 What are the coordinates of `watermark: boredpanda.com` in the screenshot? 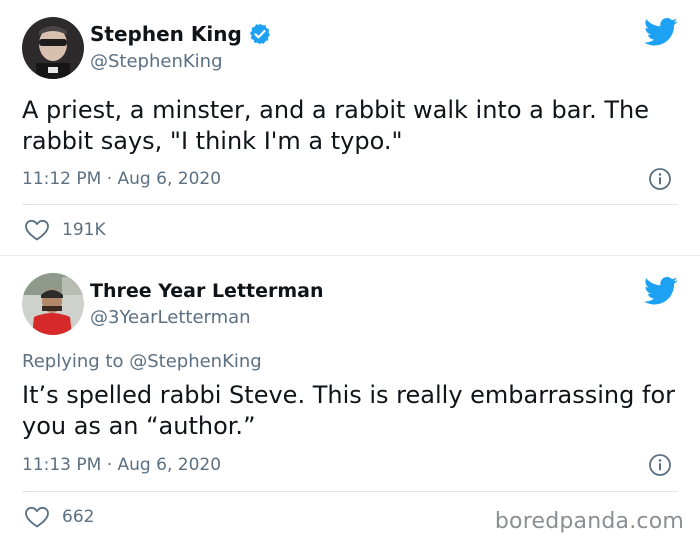 It's located at (589, 521).